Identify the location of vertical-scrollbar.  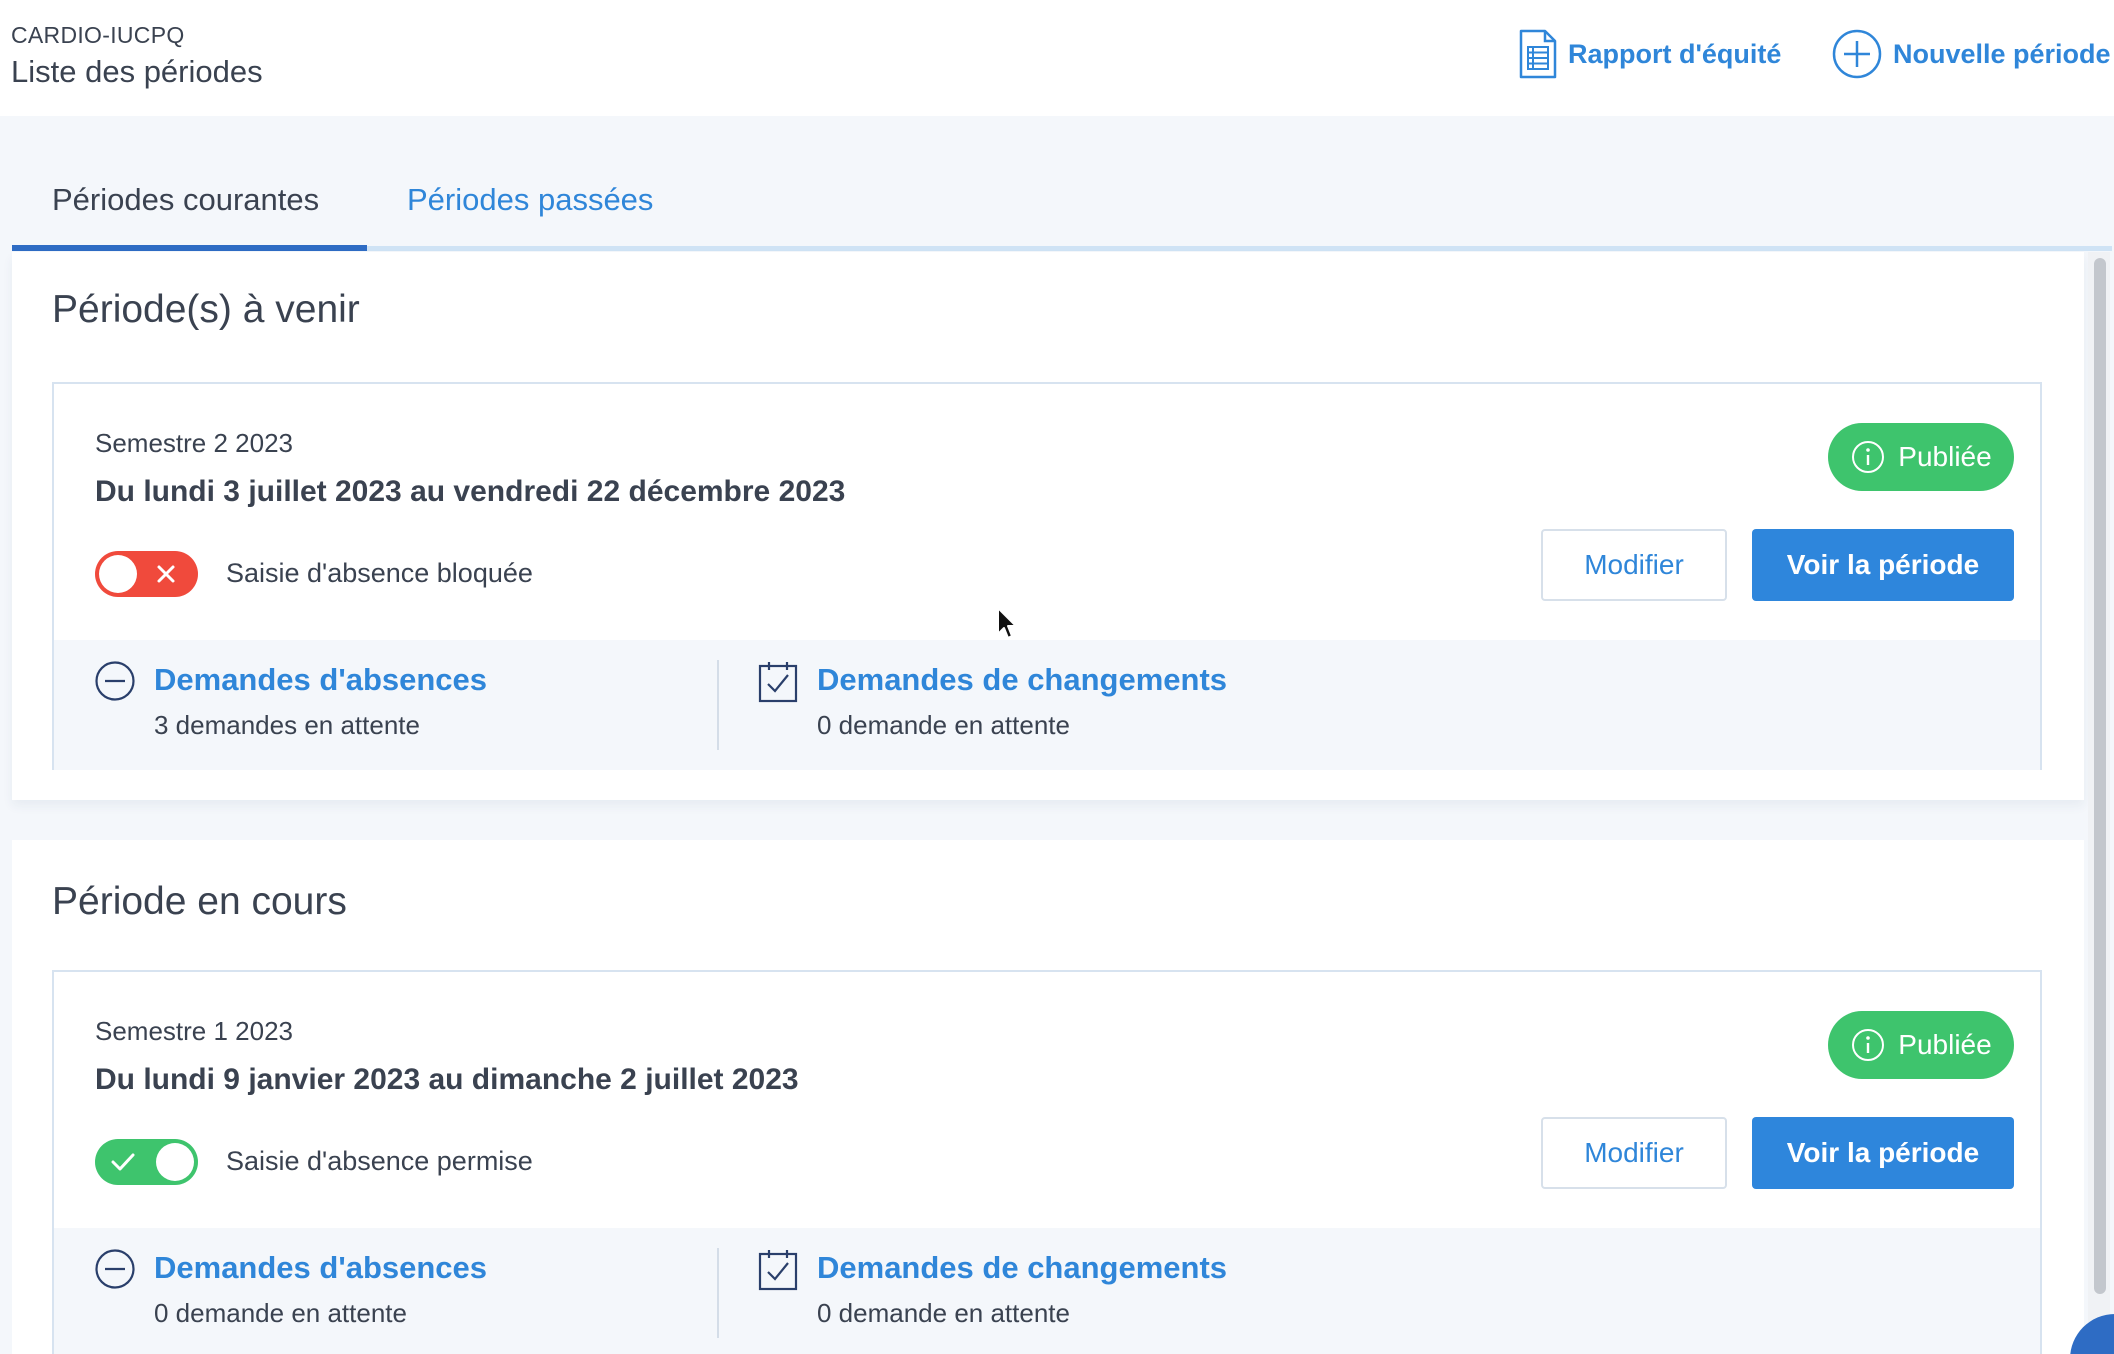
(2099, 803).